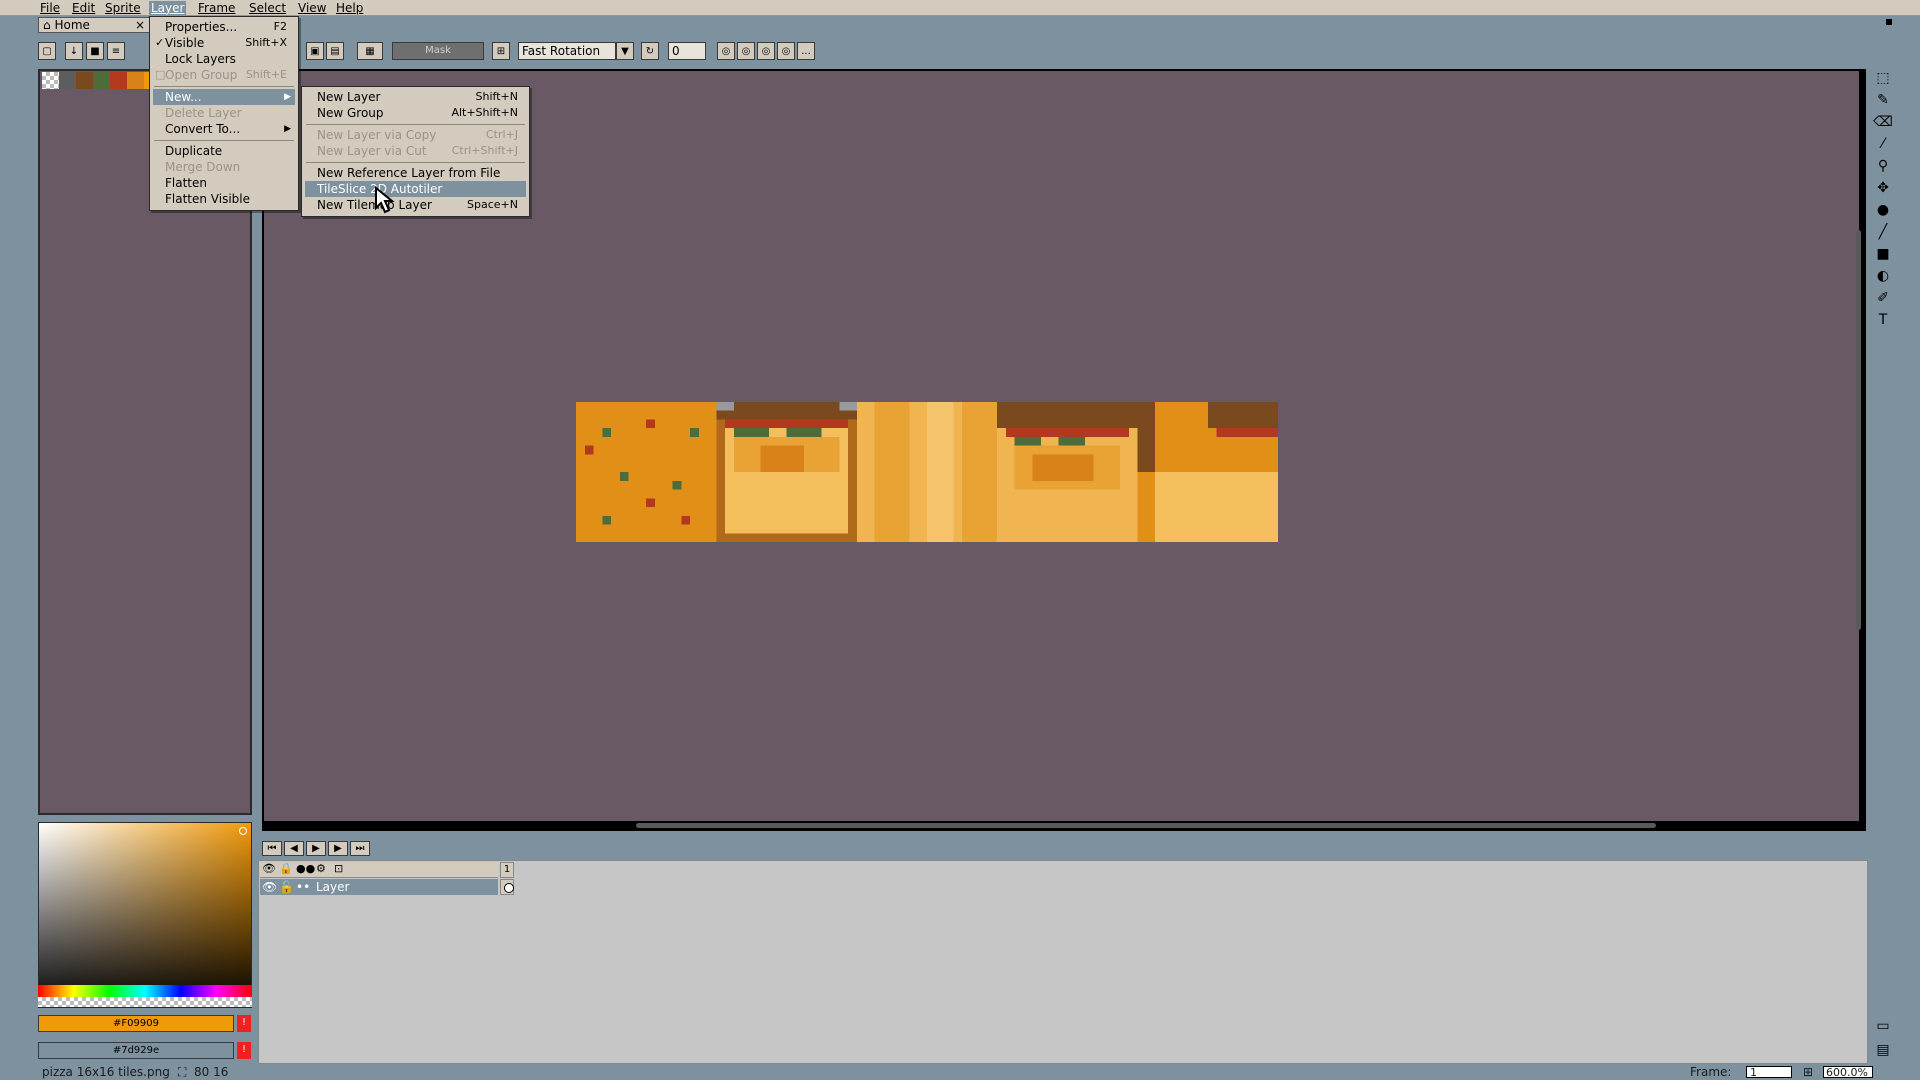  I want to click on menu-item-visible: ✓ Visible Shift+X, so click(224, 43).